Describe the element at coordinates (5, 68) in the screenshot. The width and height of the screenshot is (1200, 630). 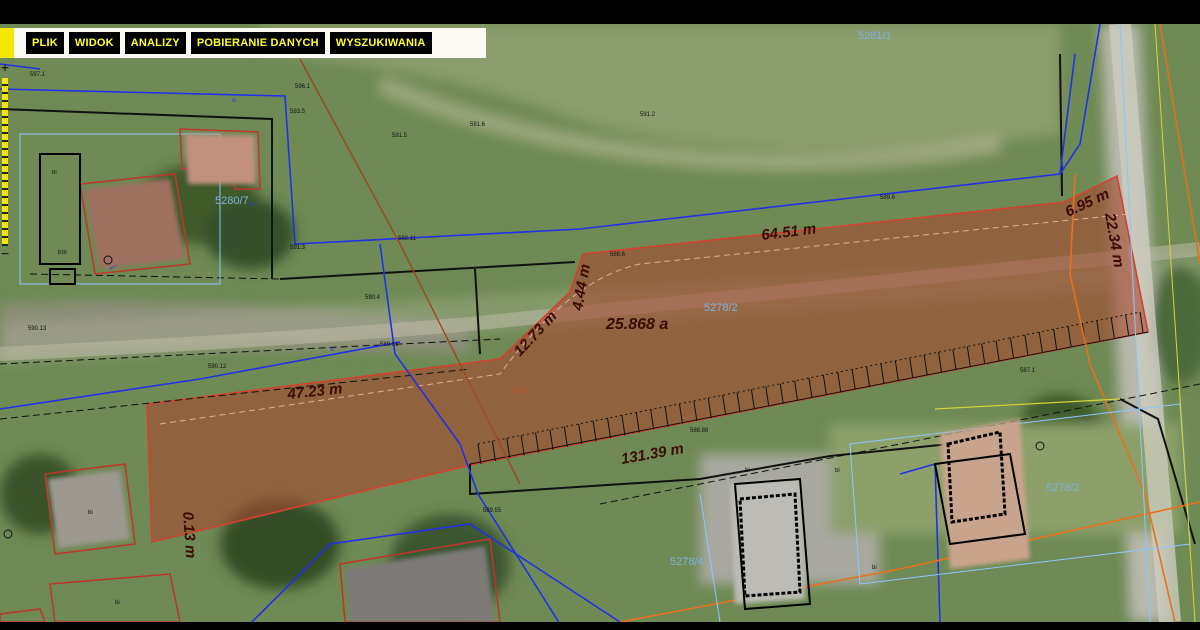
I see `zoom-in-button: +` at that location.